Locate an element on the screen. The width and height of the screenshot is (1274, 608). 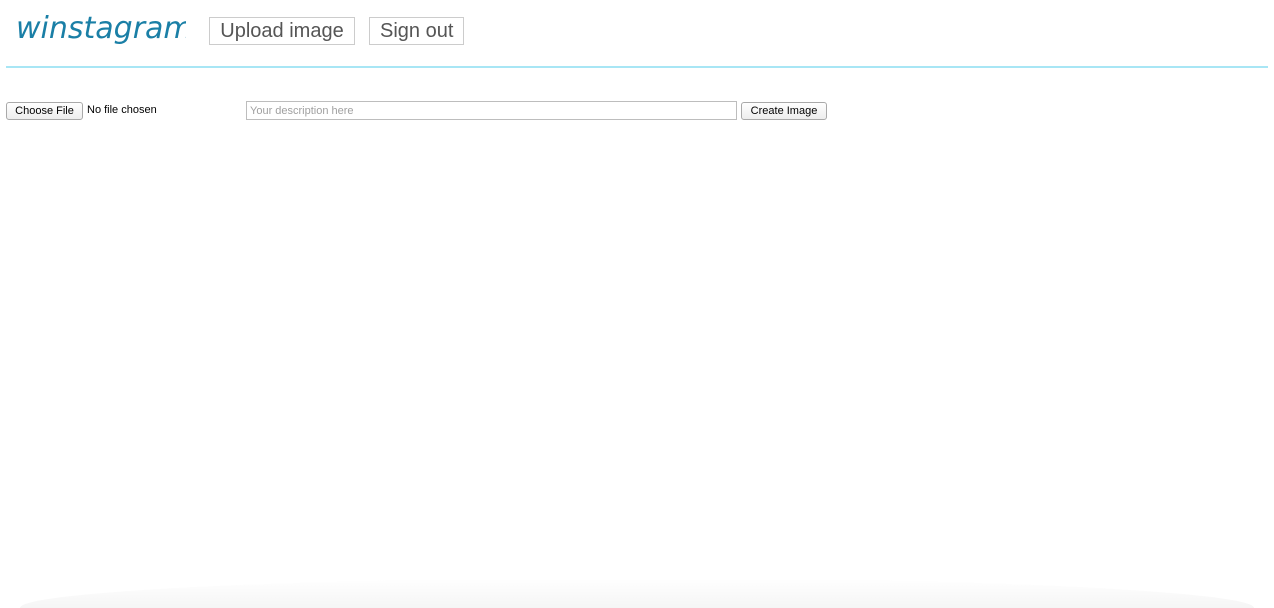
logo: winstagram is located at coordinates (100, 34).